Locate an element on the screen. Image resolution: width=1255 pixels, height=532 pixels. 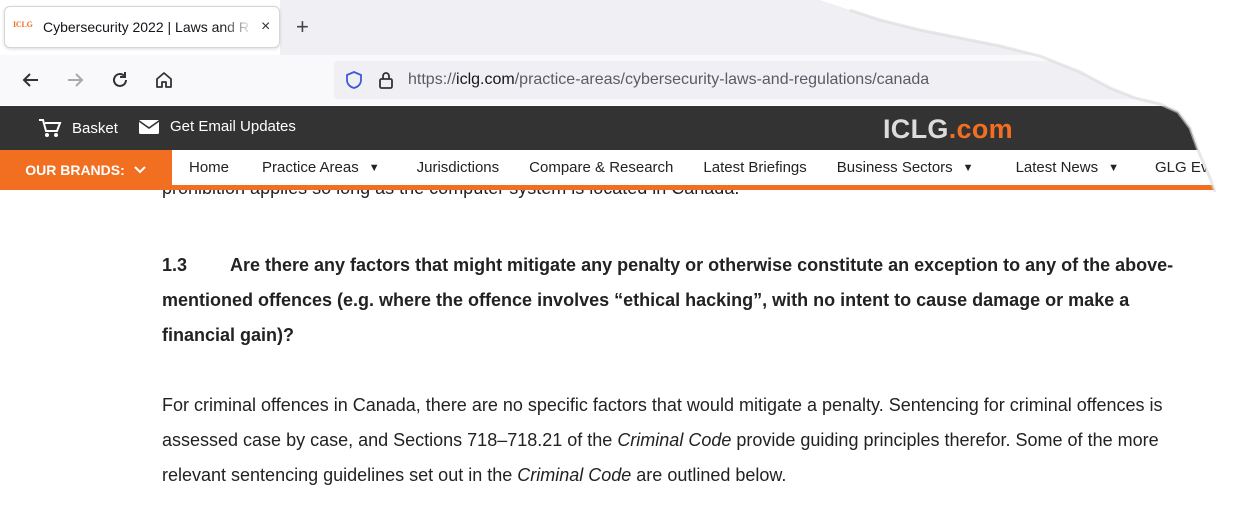
chevron-down-icon is located at coordinates (140, 170).